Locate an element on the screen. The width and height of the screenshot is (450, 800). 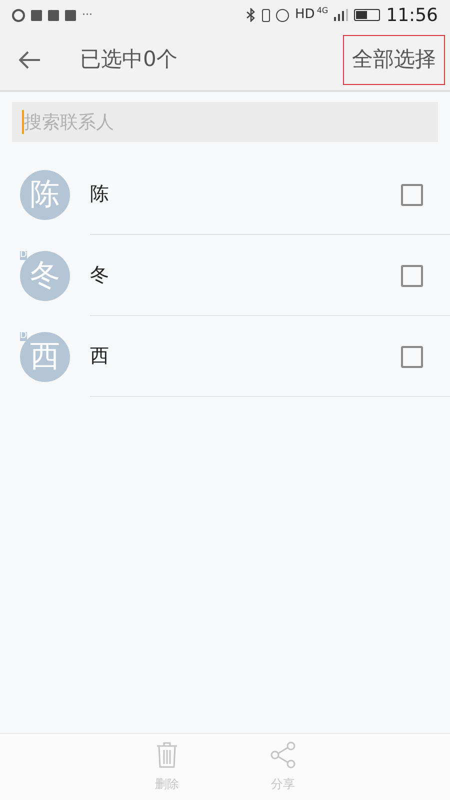
signal-icon is located at coordinates (341, 15).